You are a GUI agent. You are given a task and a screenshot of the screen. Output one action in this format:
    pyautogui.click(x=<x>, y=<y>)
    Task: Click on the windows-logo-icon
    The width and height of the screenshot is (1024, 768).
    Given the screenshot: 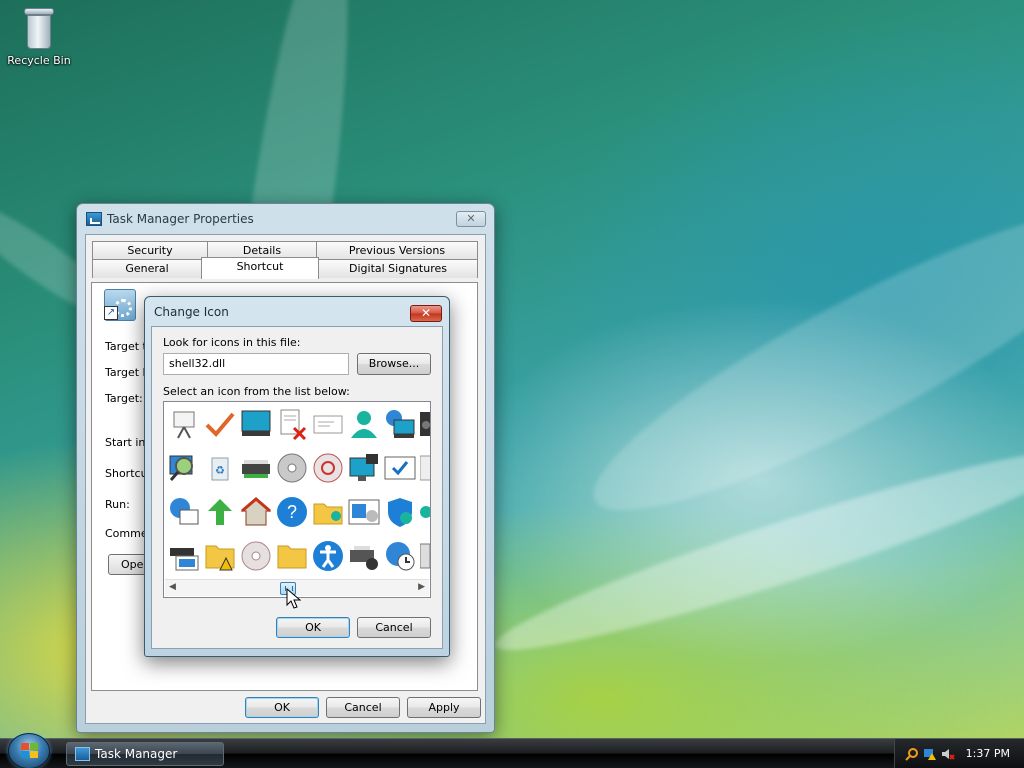 What is the action you would take?
    pyautogui.click(x=30, y=751)
    